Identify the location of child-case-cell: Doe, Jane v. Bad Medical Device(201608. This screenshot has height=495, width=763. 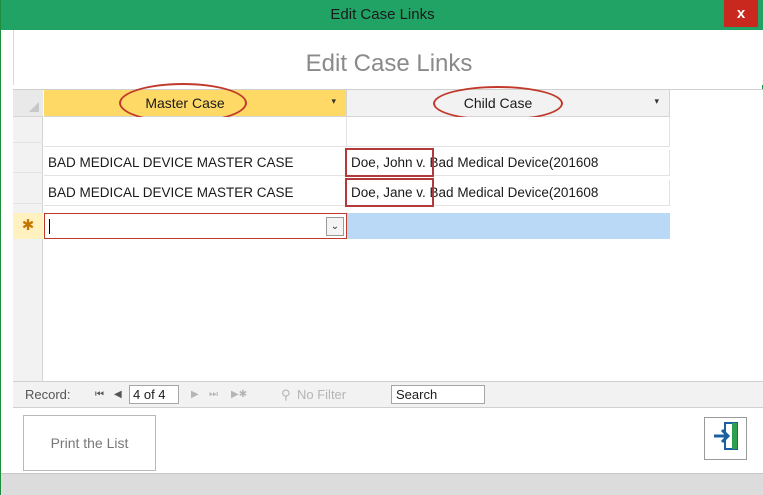
(508, 193).